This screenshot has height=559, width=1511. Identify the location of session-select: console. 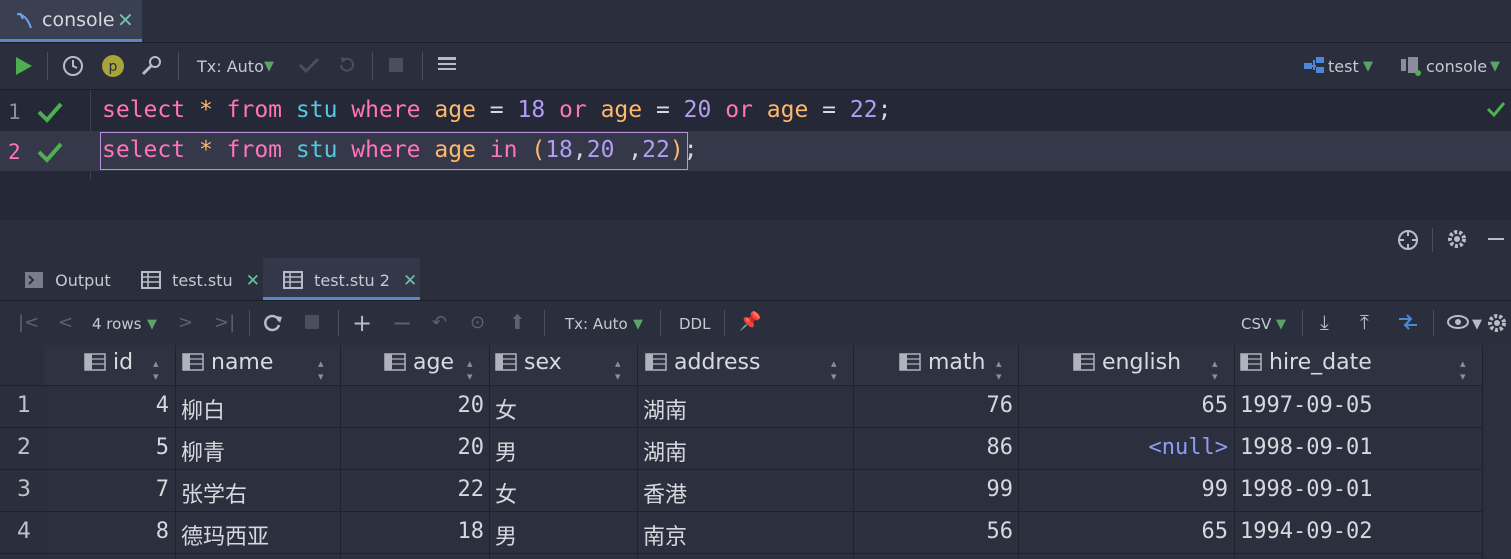
(1456, 66).